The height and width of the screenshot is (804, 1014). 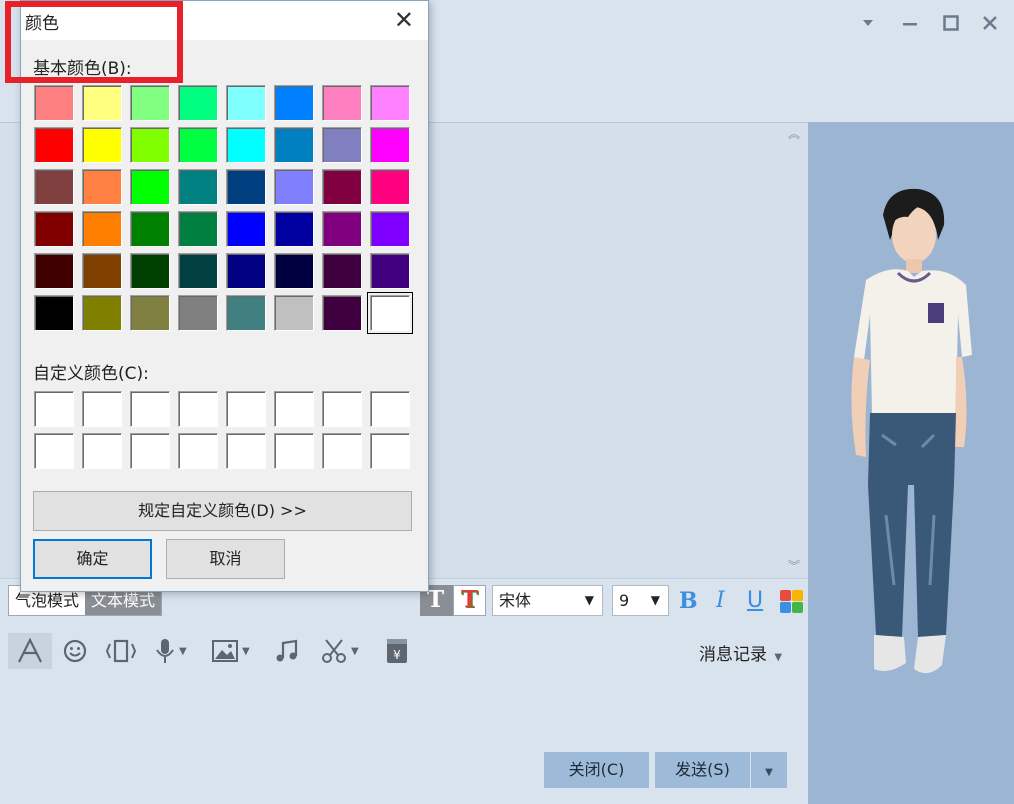 What do you see at coordinates (225, 559) in the screenshot?
I see `cancel-button: 取消` at bounding box center [225, 559].